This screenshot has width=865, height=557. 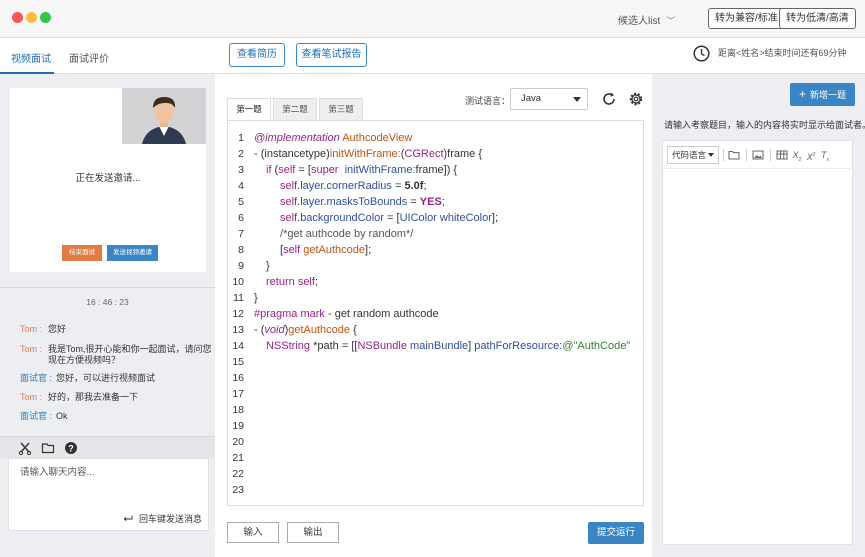 What do you see at coordinates (549, 99) in the screenshot?
I see `language-select: Java` at bounding box center [549, 99].